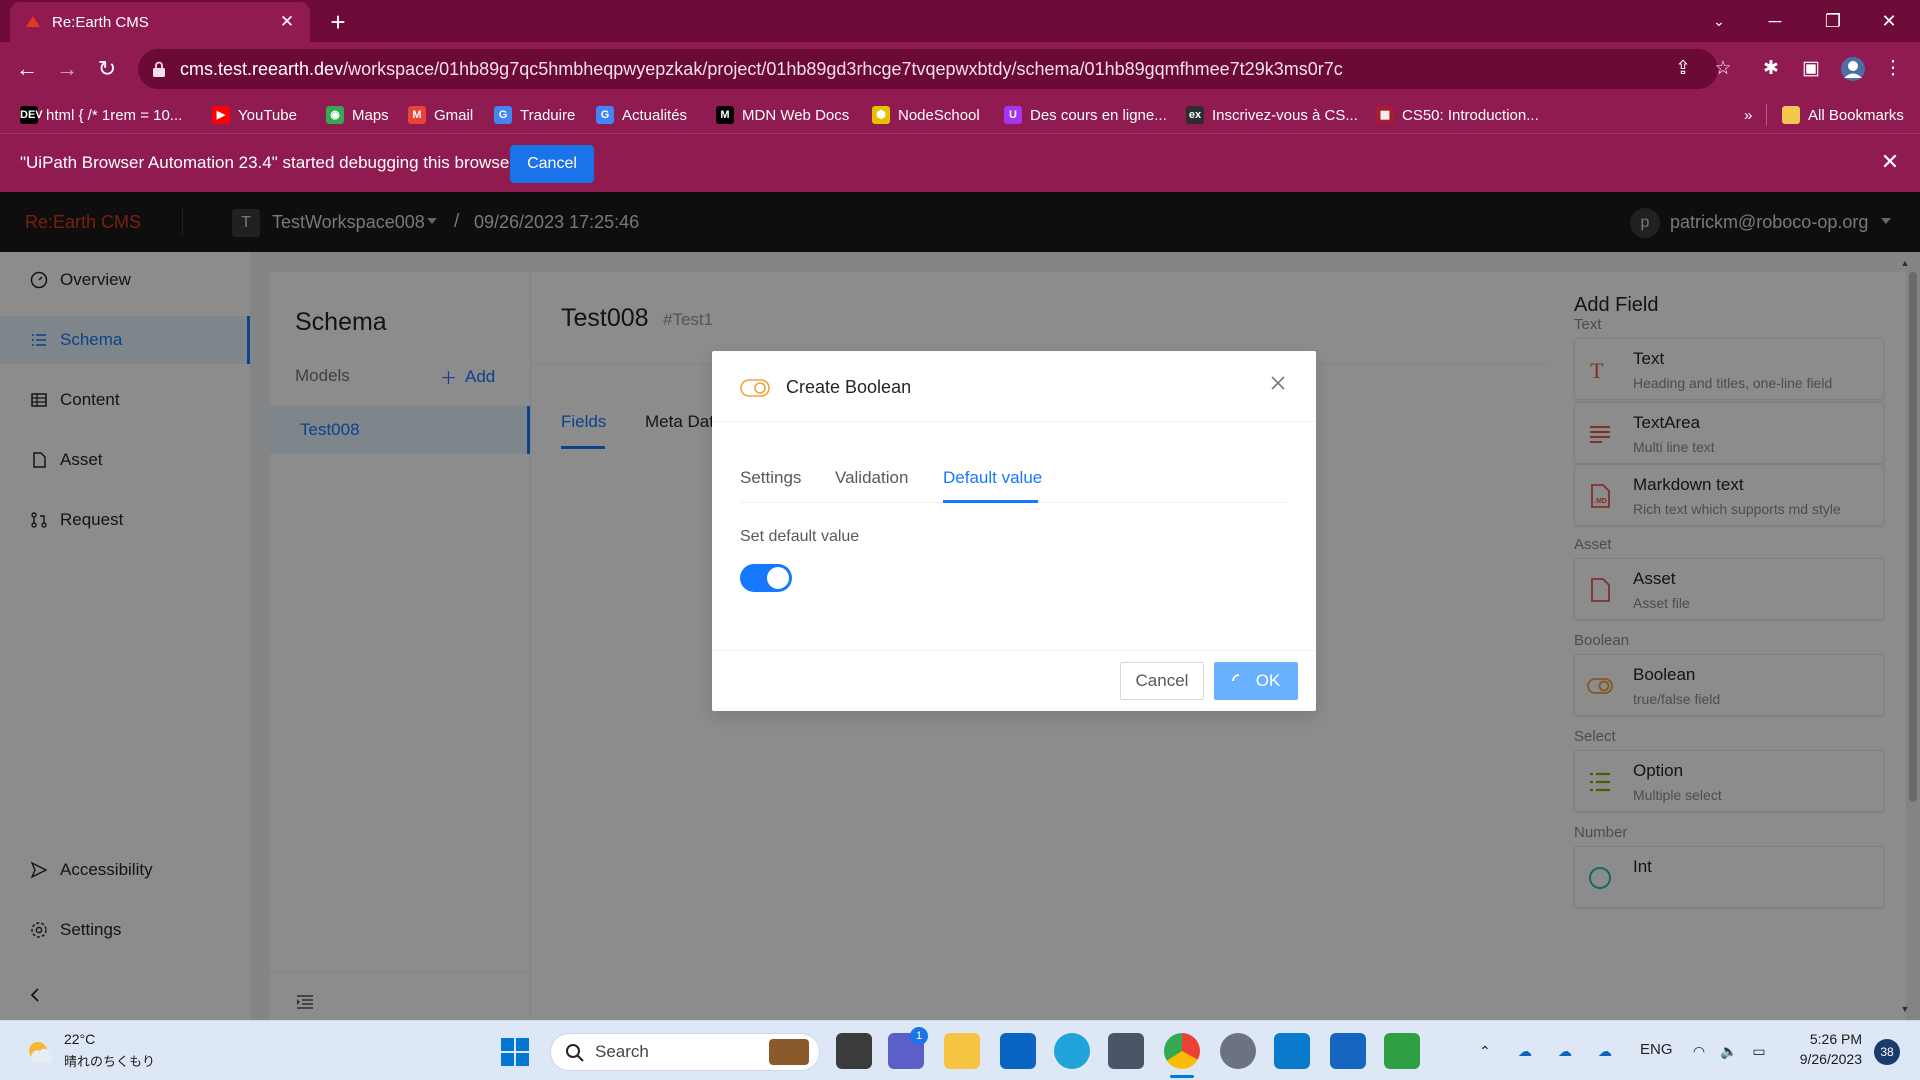 The width and height of the screenshot is (1920, 1080). I want to click on file-explorer-icon, so click(962, 1051).